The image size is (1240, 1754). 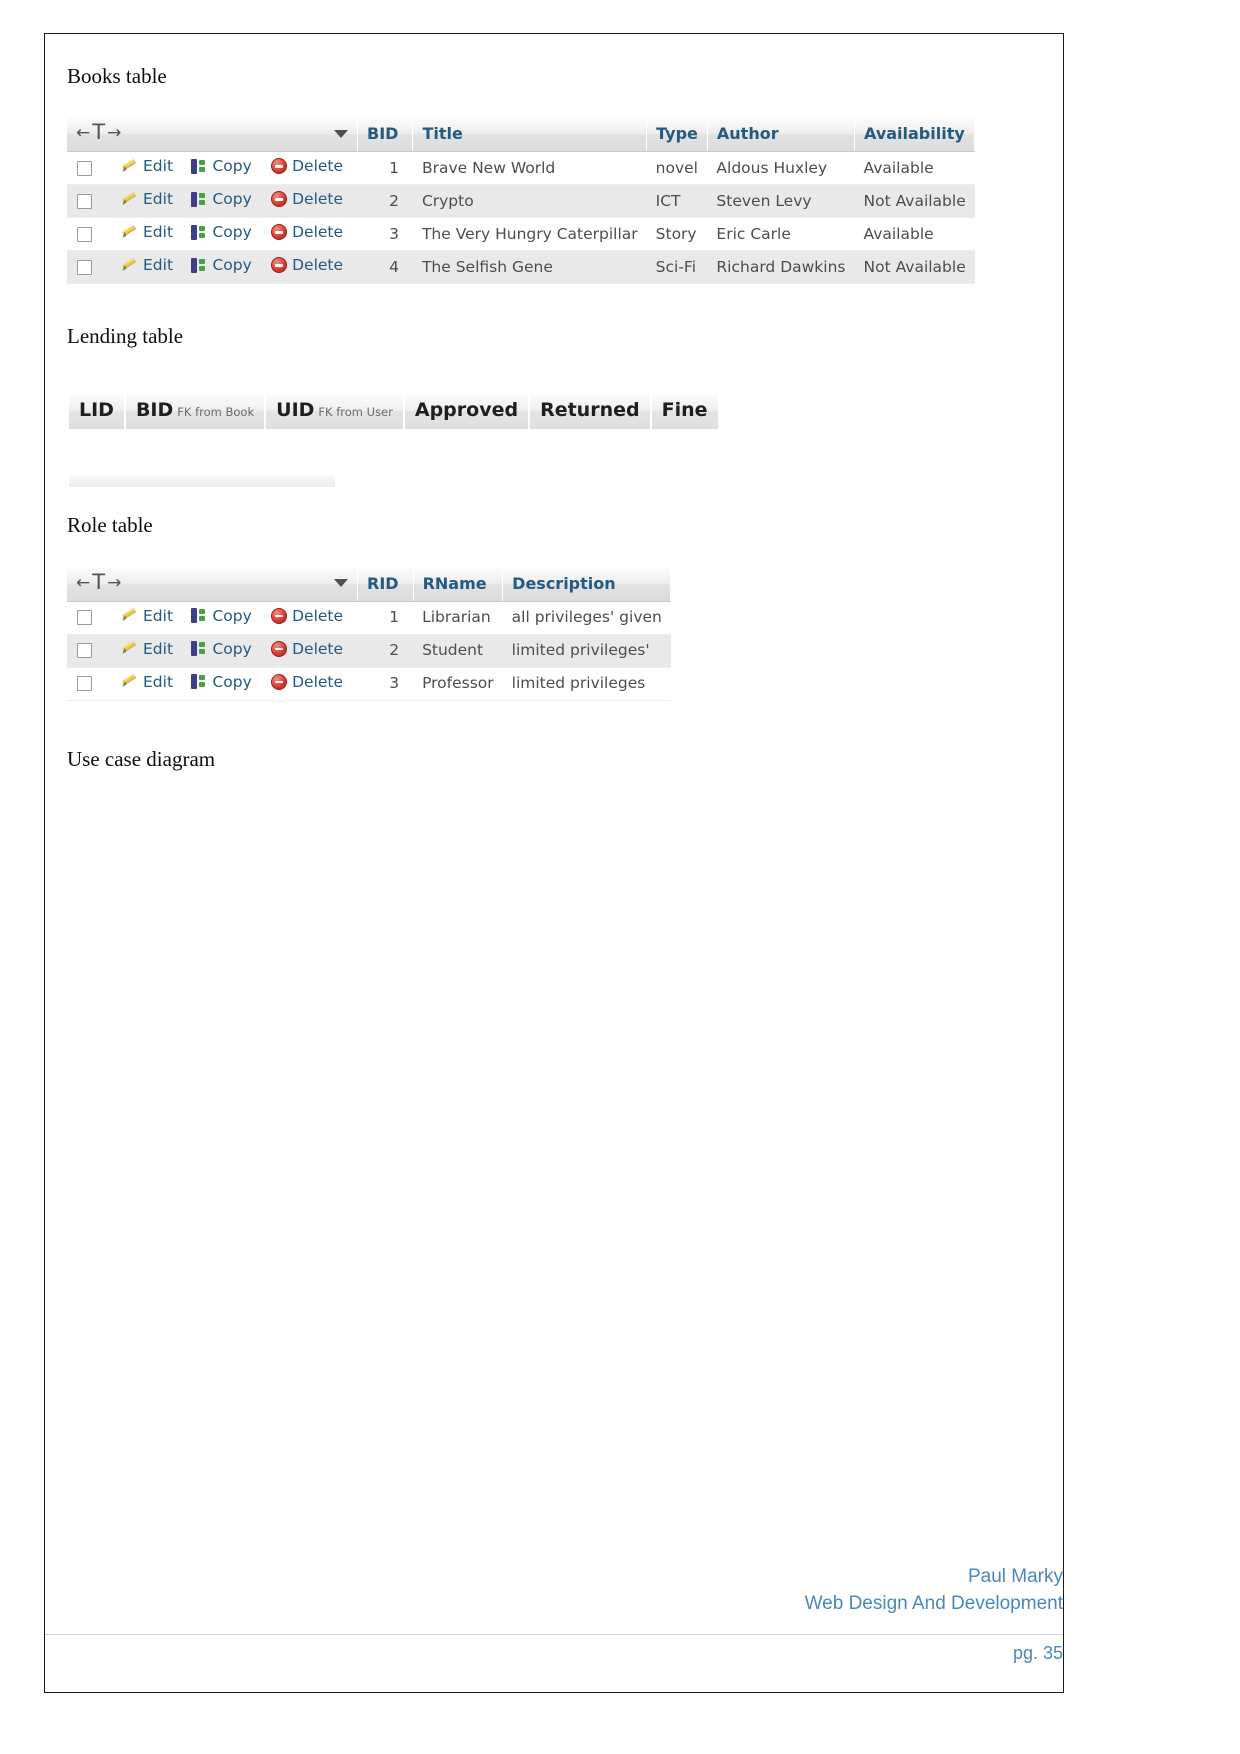 I want to click on heading-use-case-diagram: Use case diagram, so click(x=141, y=758).